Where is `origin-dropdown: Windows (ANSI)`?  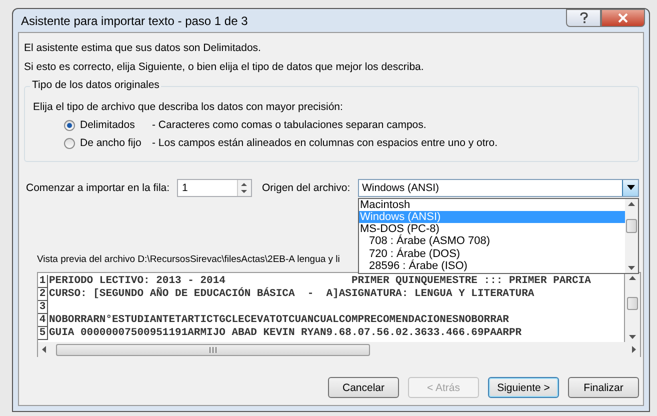
origin-dropdown: Windows (ANSI) is located at coordinates (498, 187).